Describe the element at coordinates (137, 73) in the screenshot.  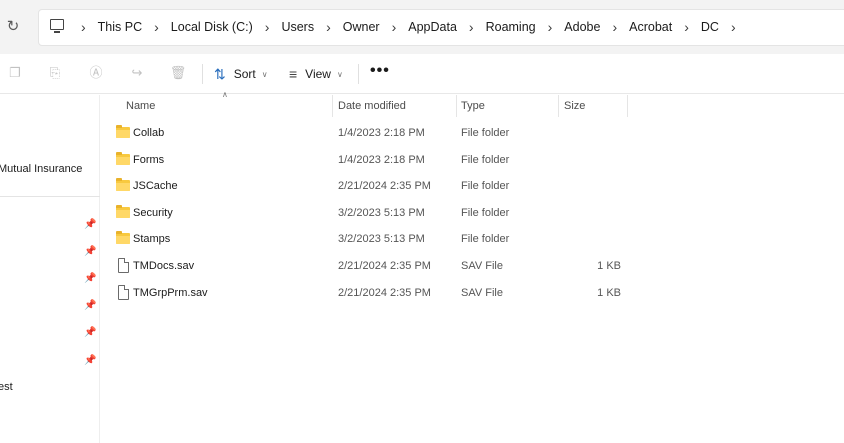
I see `share-icon: ↪` at that location.